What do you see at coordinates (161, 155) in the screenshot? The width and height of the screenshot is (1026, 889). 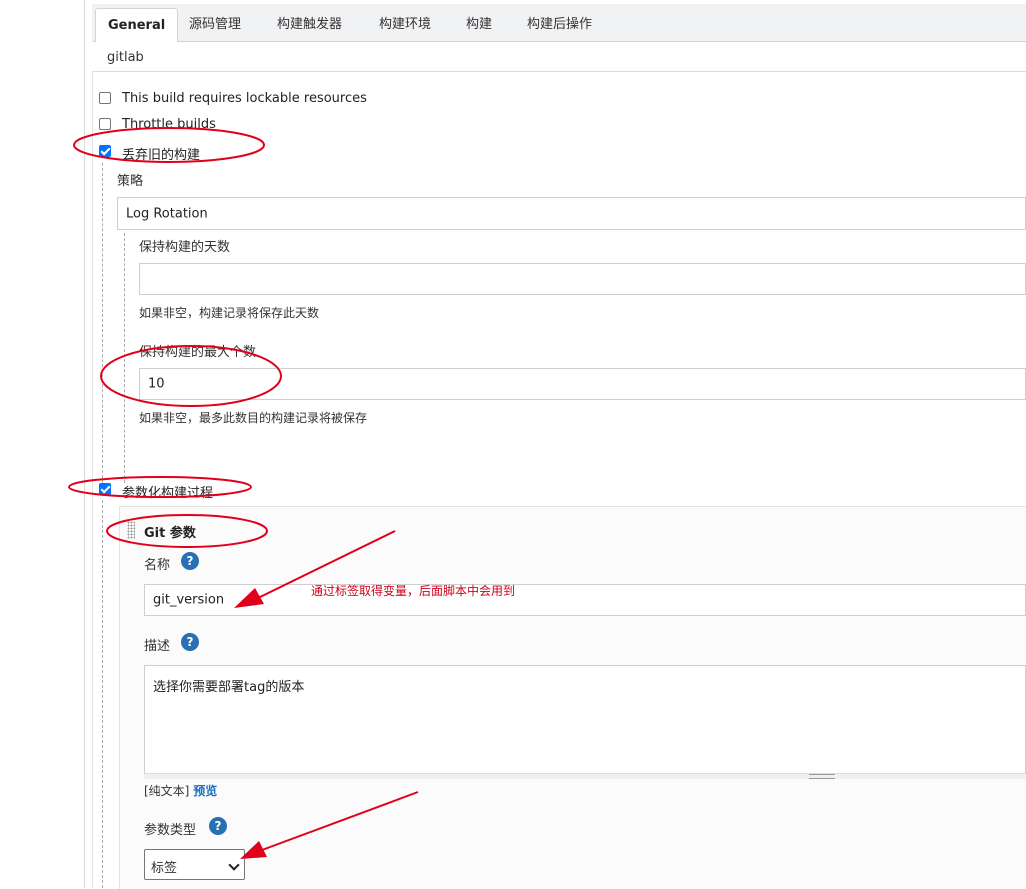 I see `discard-old-builds-label: 丢弃旧的构建` at bounding box center [161, 155].